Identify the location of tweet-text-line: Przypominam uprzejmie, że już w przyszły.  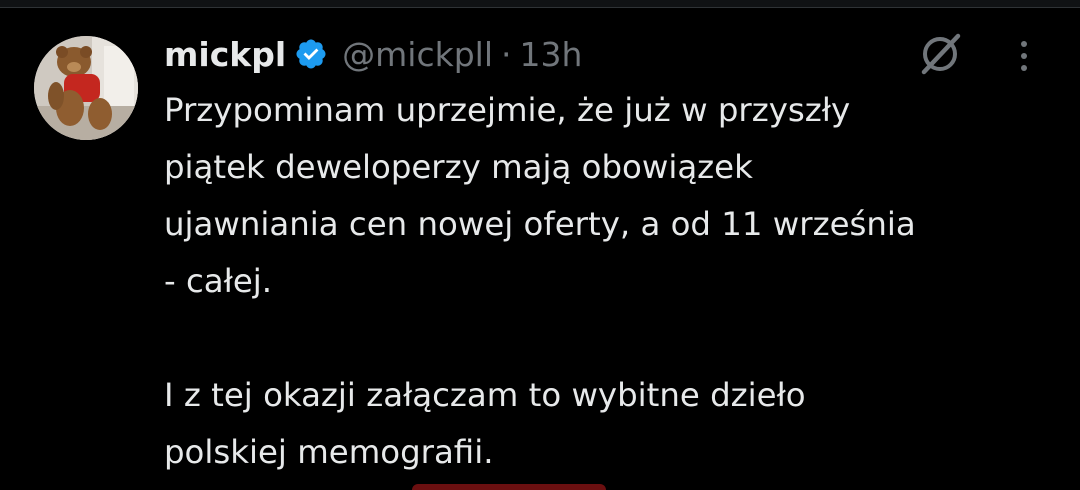
(507, 110).